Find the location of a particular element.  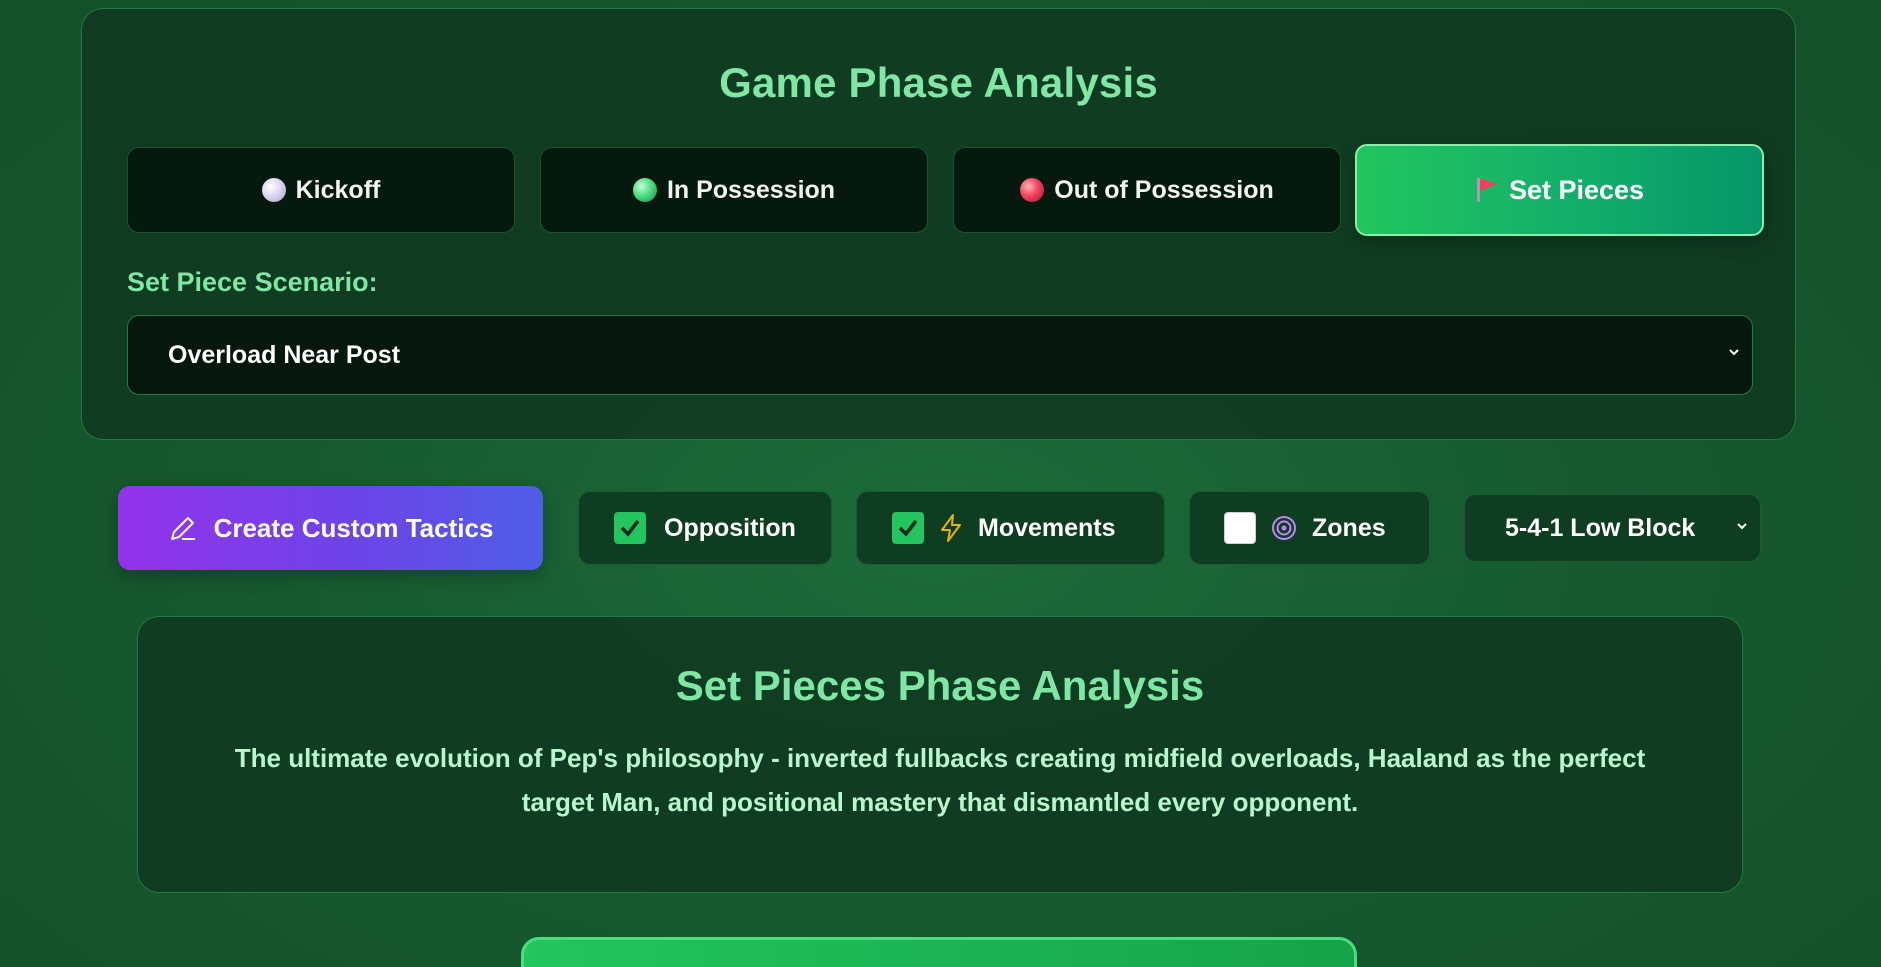

tab-out-of-possession: Out of Possession is located at coordinates (1147, 190).